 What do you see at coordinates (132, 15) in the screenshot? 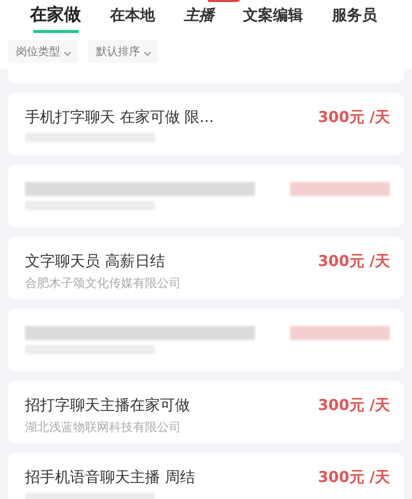
I see `tab: 在本地` at bounding box center [132, 15].